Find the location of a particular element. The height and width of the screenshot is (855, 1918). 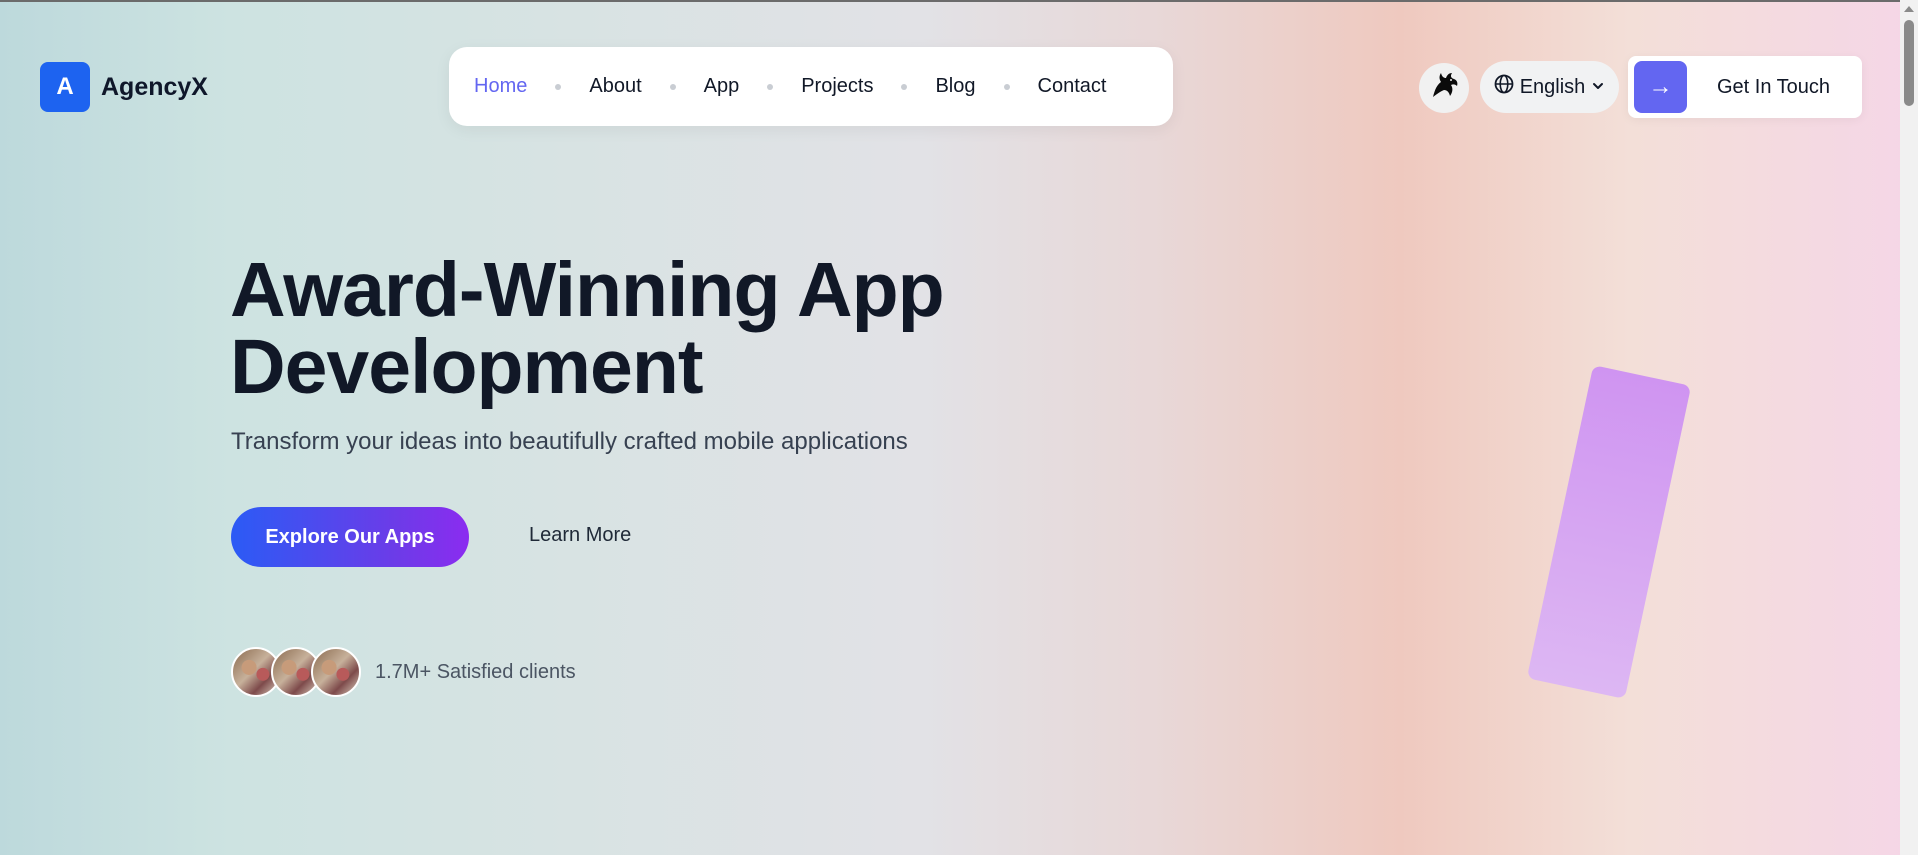

get-in-touch-button: → Get In Touch is located at coordinates (1745, 87).